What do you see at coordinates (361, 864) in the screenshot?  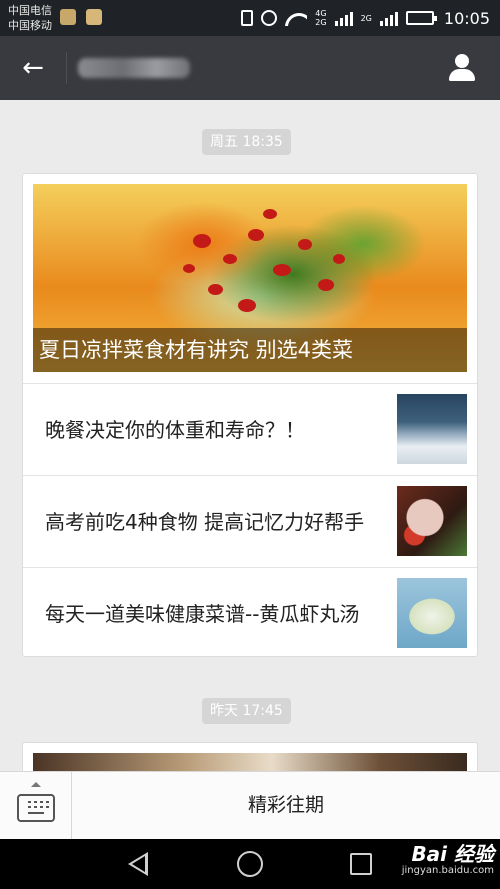 I see `nav-recents-icon` at bounding box center [361, 864].